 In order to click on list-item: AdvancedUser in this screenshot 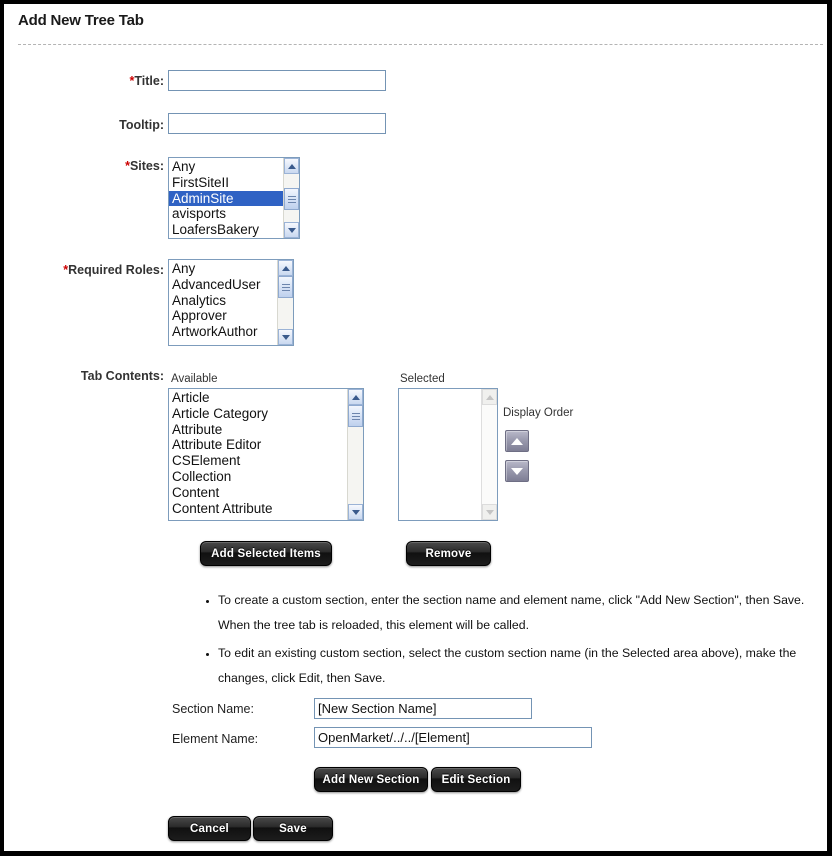, I will do `click(223, 285)`.